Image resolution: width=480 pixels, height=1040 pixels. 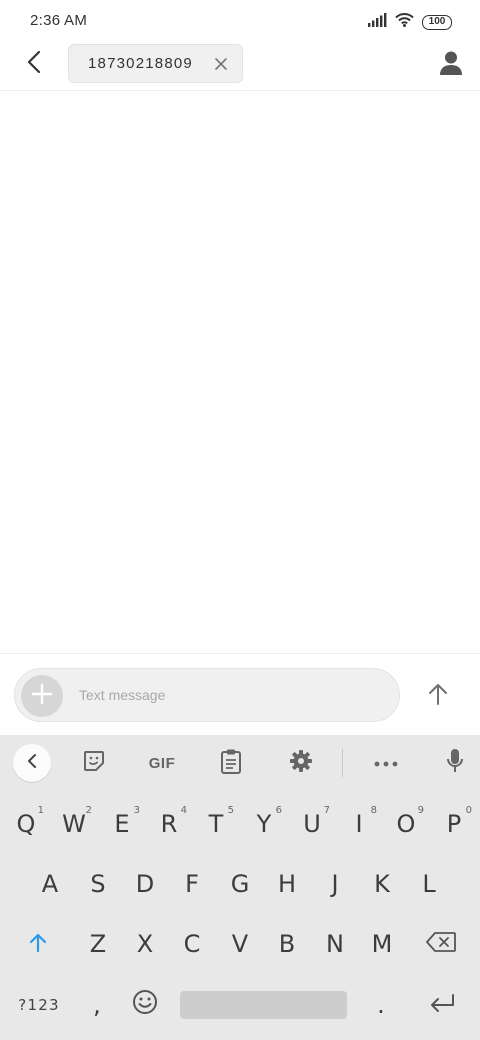 I want to click on key-k: K, so click(x=382, y=884).